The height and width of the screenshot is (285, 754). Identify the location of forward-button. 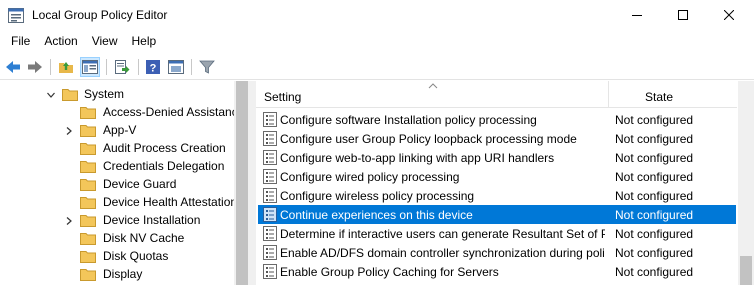
(35, 67).